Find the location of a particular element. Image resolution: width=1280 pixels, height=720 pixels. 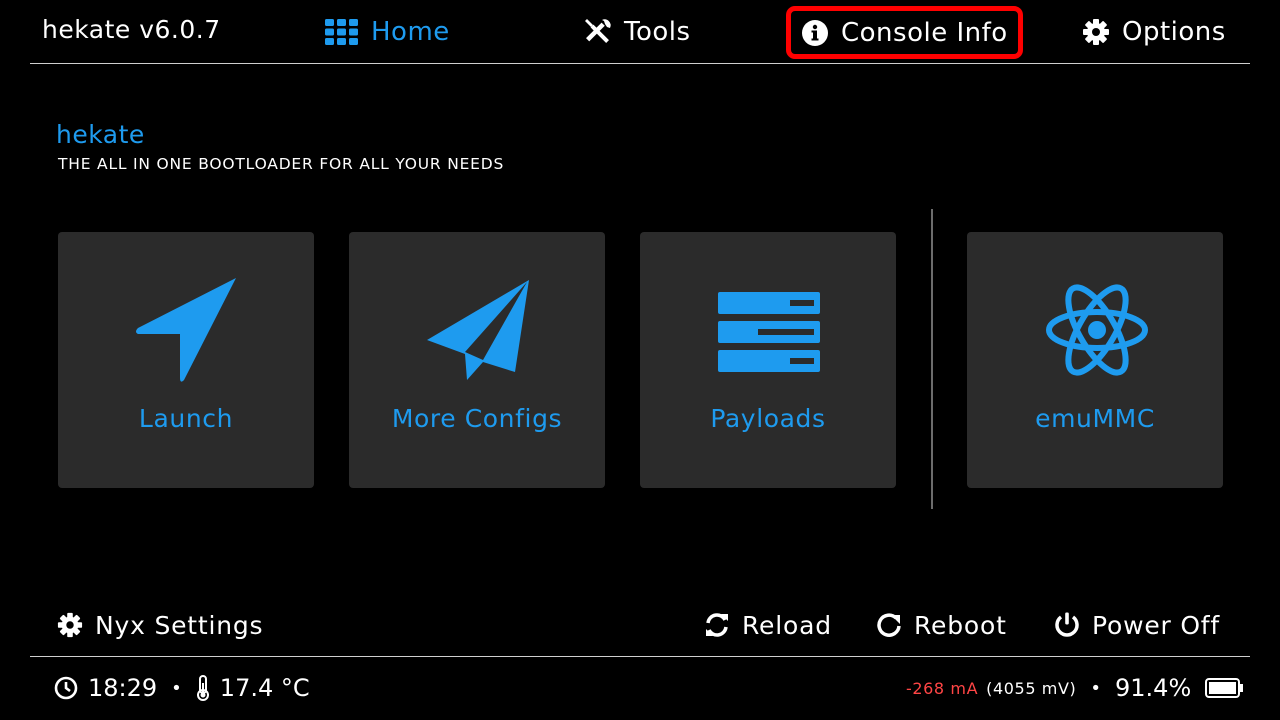

battery-voltage: (4055 mV) is located at coordinates (1031, 688).